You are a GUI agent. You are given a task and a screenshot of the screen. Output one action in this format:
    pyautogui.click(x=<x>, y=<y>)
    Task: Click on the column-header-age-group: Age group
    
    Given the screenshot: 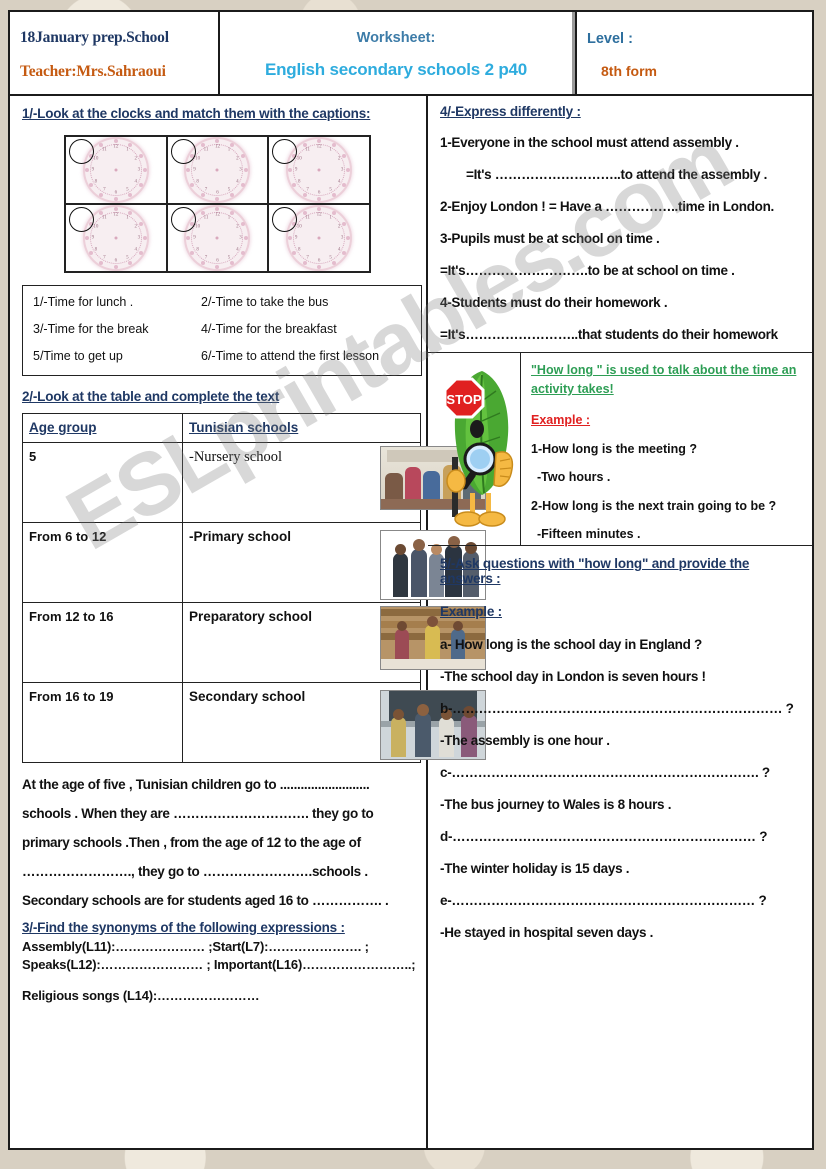 What is the action you would take?
    pyautogui.click(x=63, y=427)
    